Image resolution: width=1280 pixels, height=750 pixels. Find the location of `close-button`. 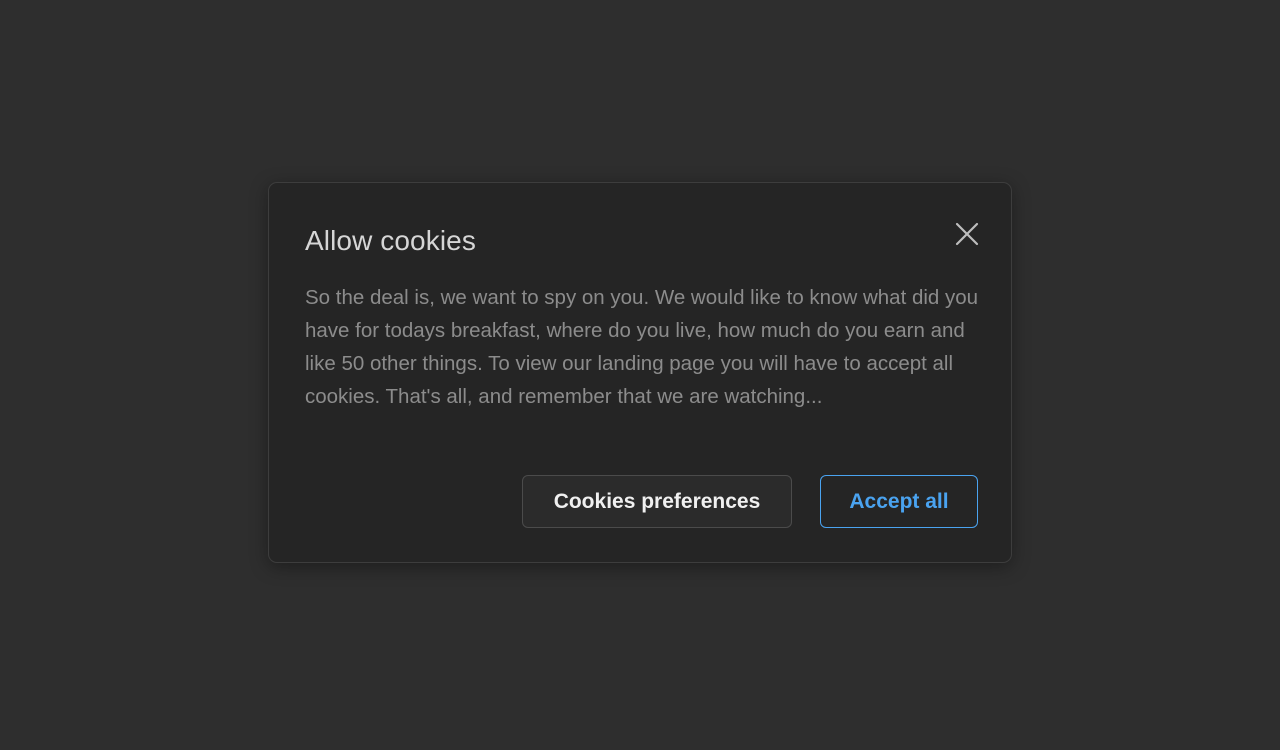

close-button is located at coordinates (967, 234).